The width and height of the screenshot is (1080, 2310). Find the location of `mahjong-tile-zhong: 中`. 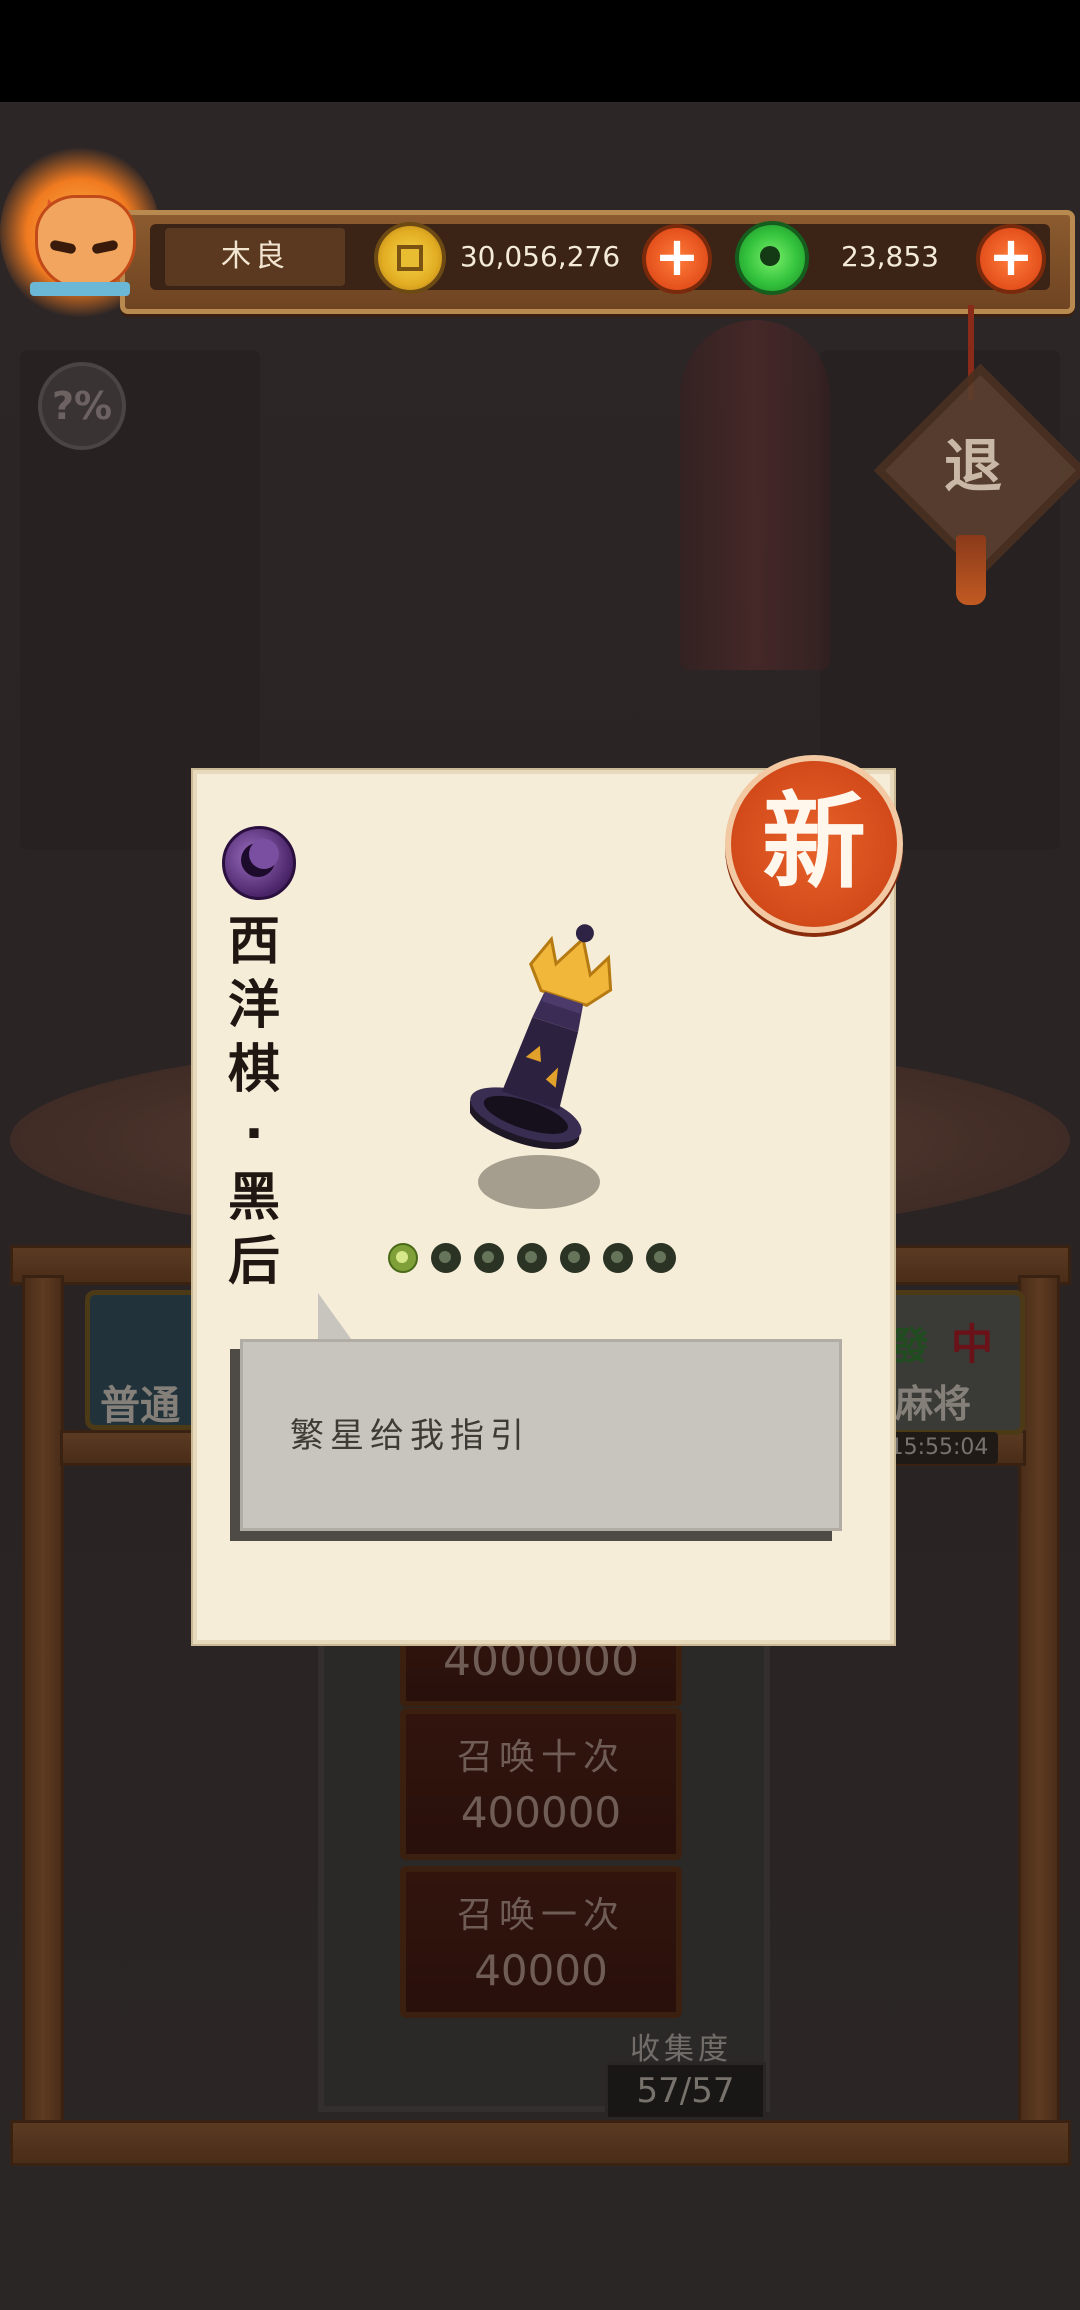

mahjong-tile-zhong: 中 is located at coordinates (972, 1344).